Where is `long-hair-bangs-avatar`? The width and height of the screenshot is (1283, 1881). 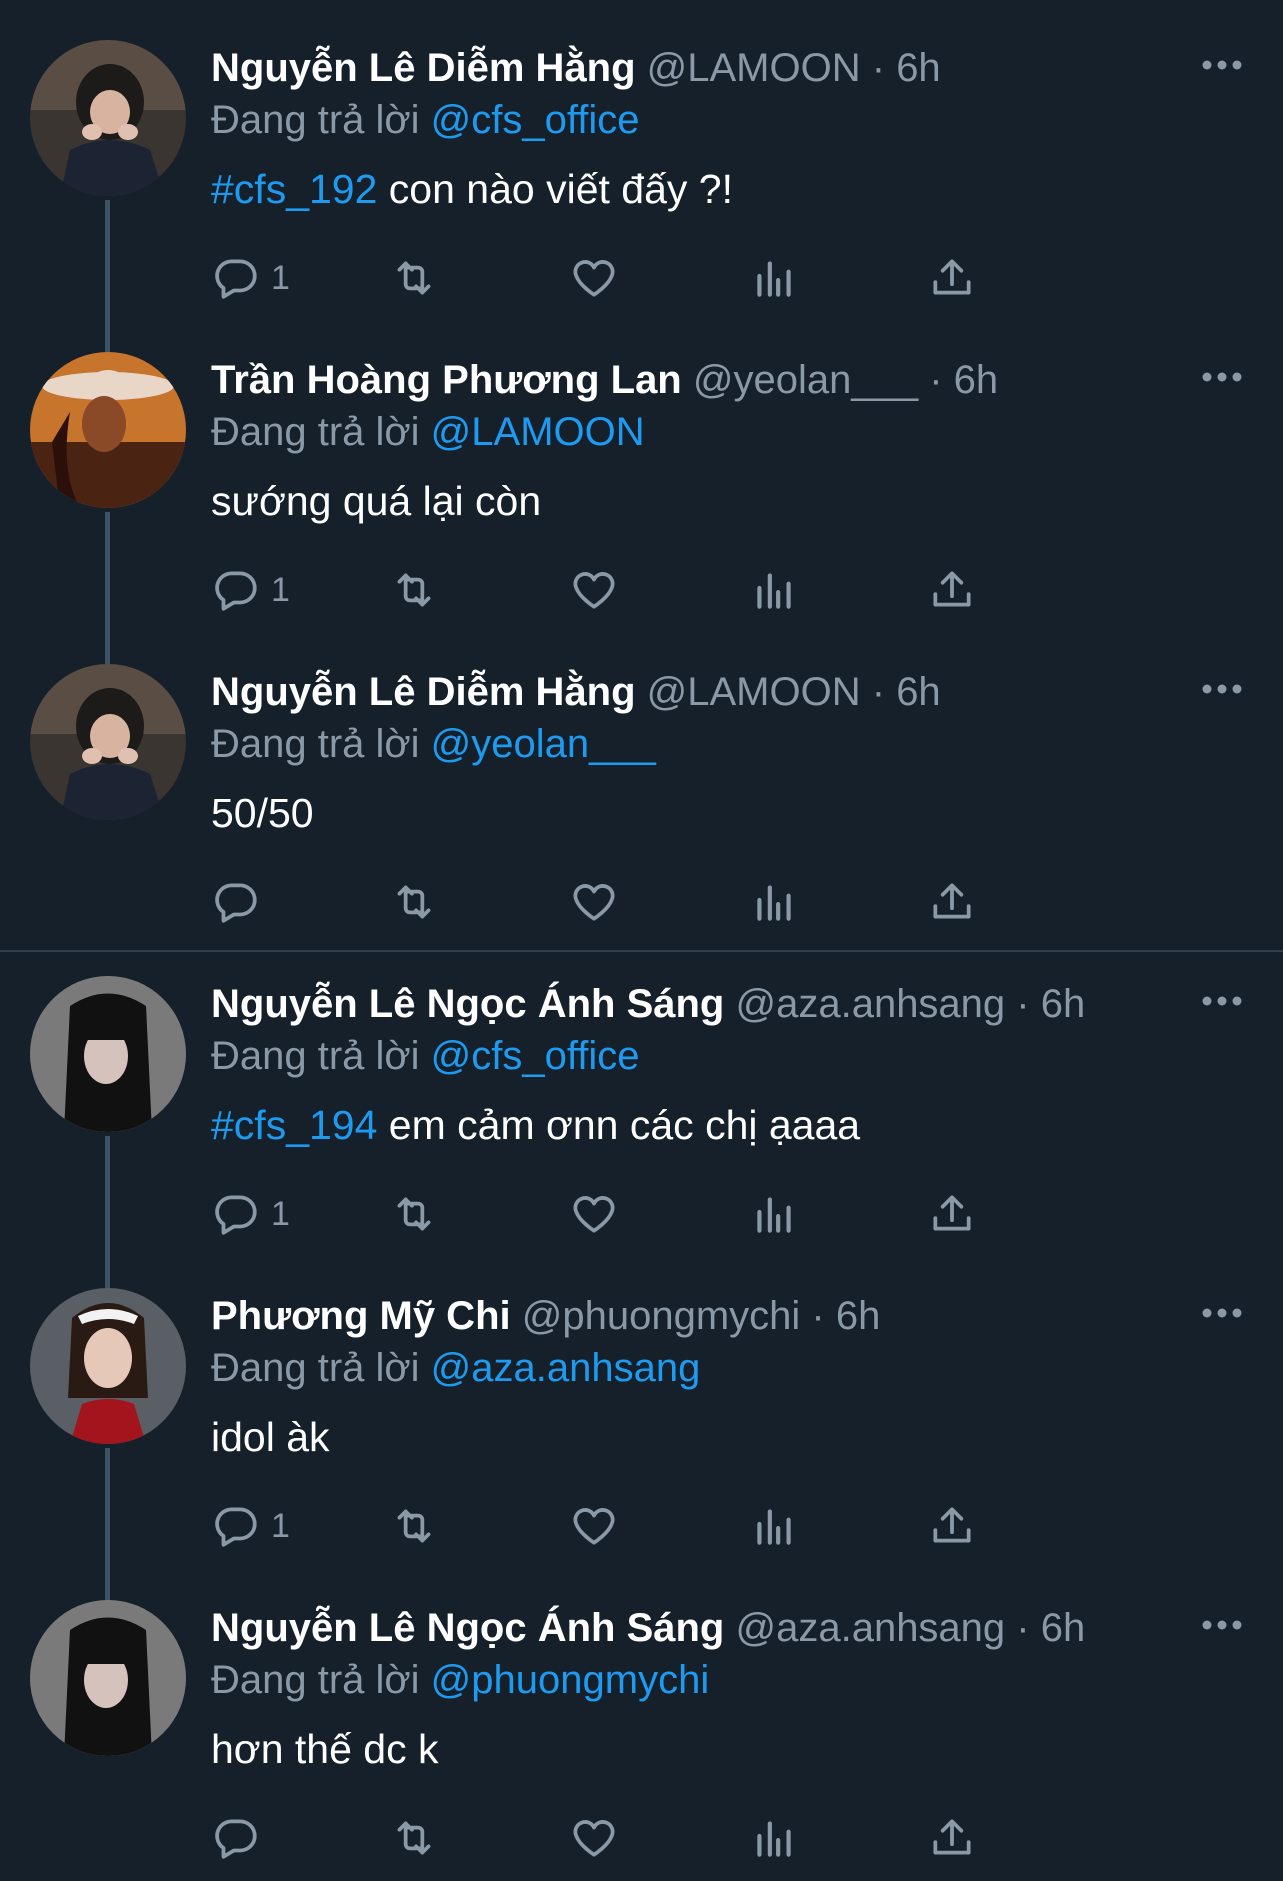 long-hair-bangs-avatar is located at coordinates (108, 1678).